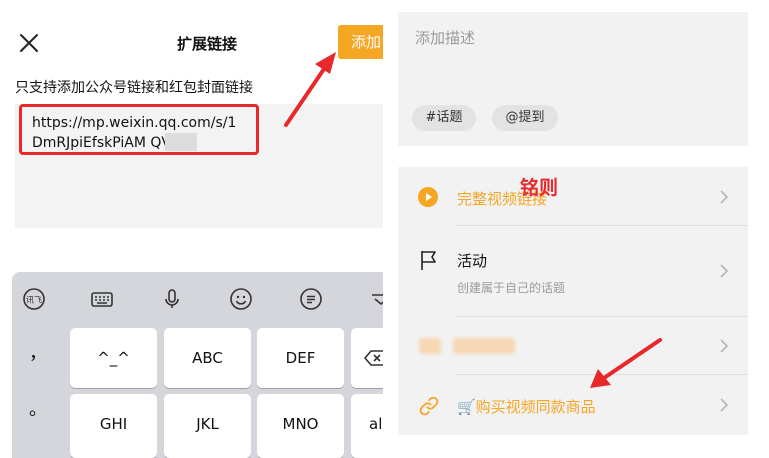  What do you see at coordinates (526, 407) in the screenshot?
I see `row-label-buy-product: 🛒购买视频同款商品` at bounding box center [526, 407].